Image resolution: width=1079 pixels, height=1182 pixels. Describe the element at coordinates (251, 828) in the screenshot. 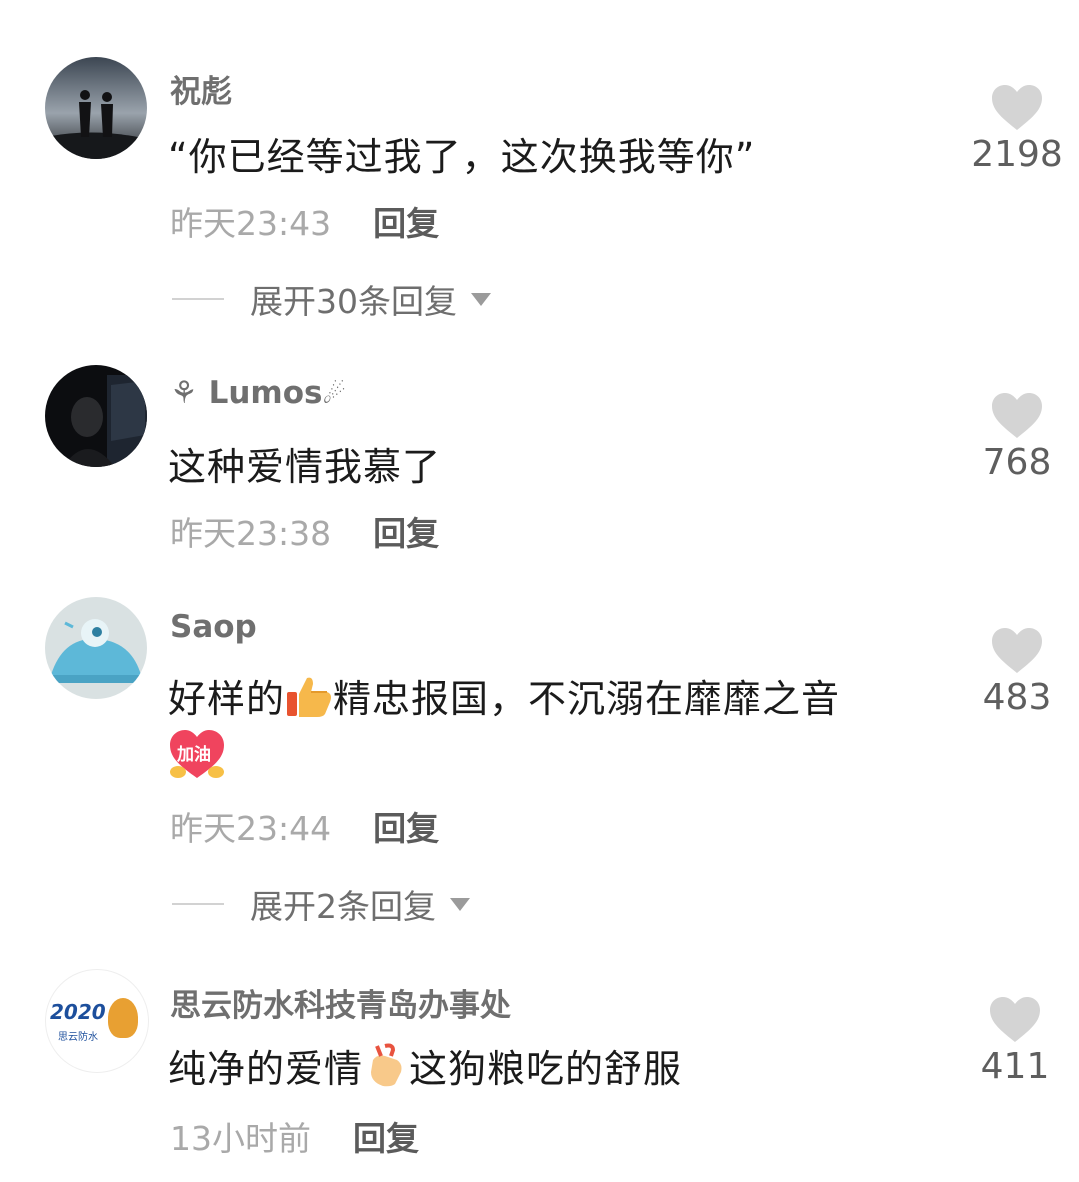

I see `timestamp: 昨天23:44` at that location.